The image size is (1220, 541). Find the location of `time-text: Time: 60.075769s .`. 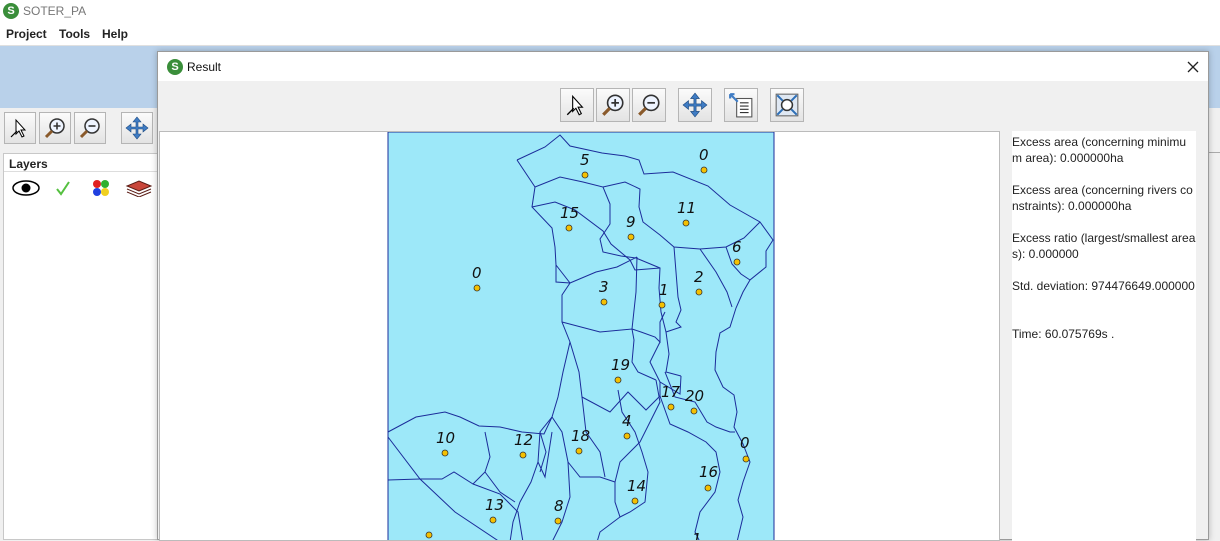

time-text: Time: 60.075769s . is located at coordinates (1063, 334).